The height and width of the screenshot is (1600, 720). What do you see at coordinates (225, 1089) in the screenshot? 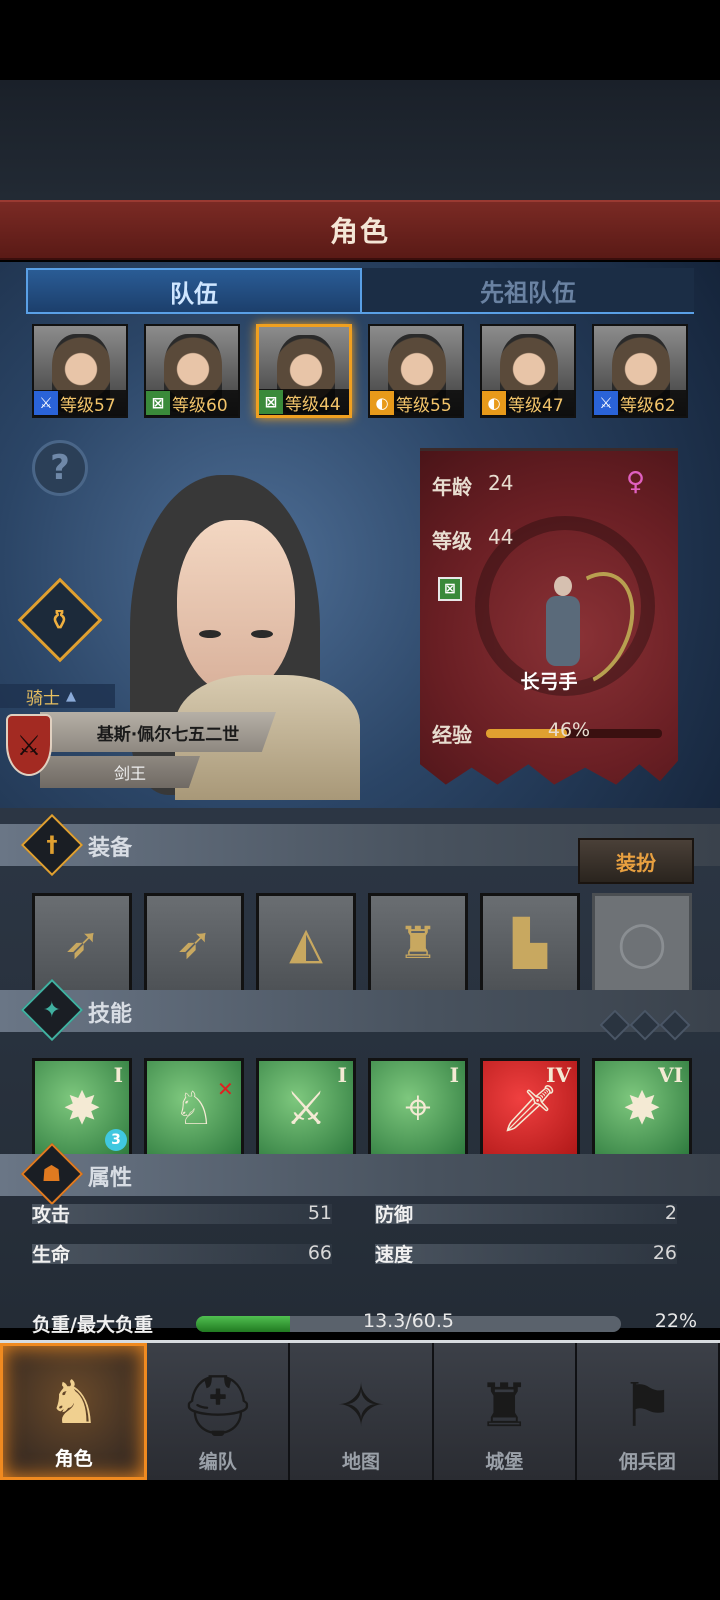
I see `cross-icon: ✕` at bounding box center [225, 1089].